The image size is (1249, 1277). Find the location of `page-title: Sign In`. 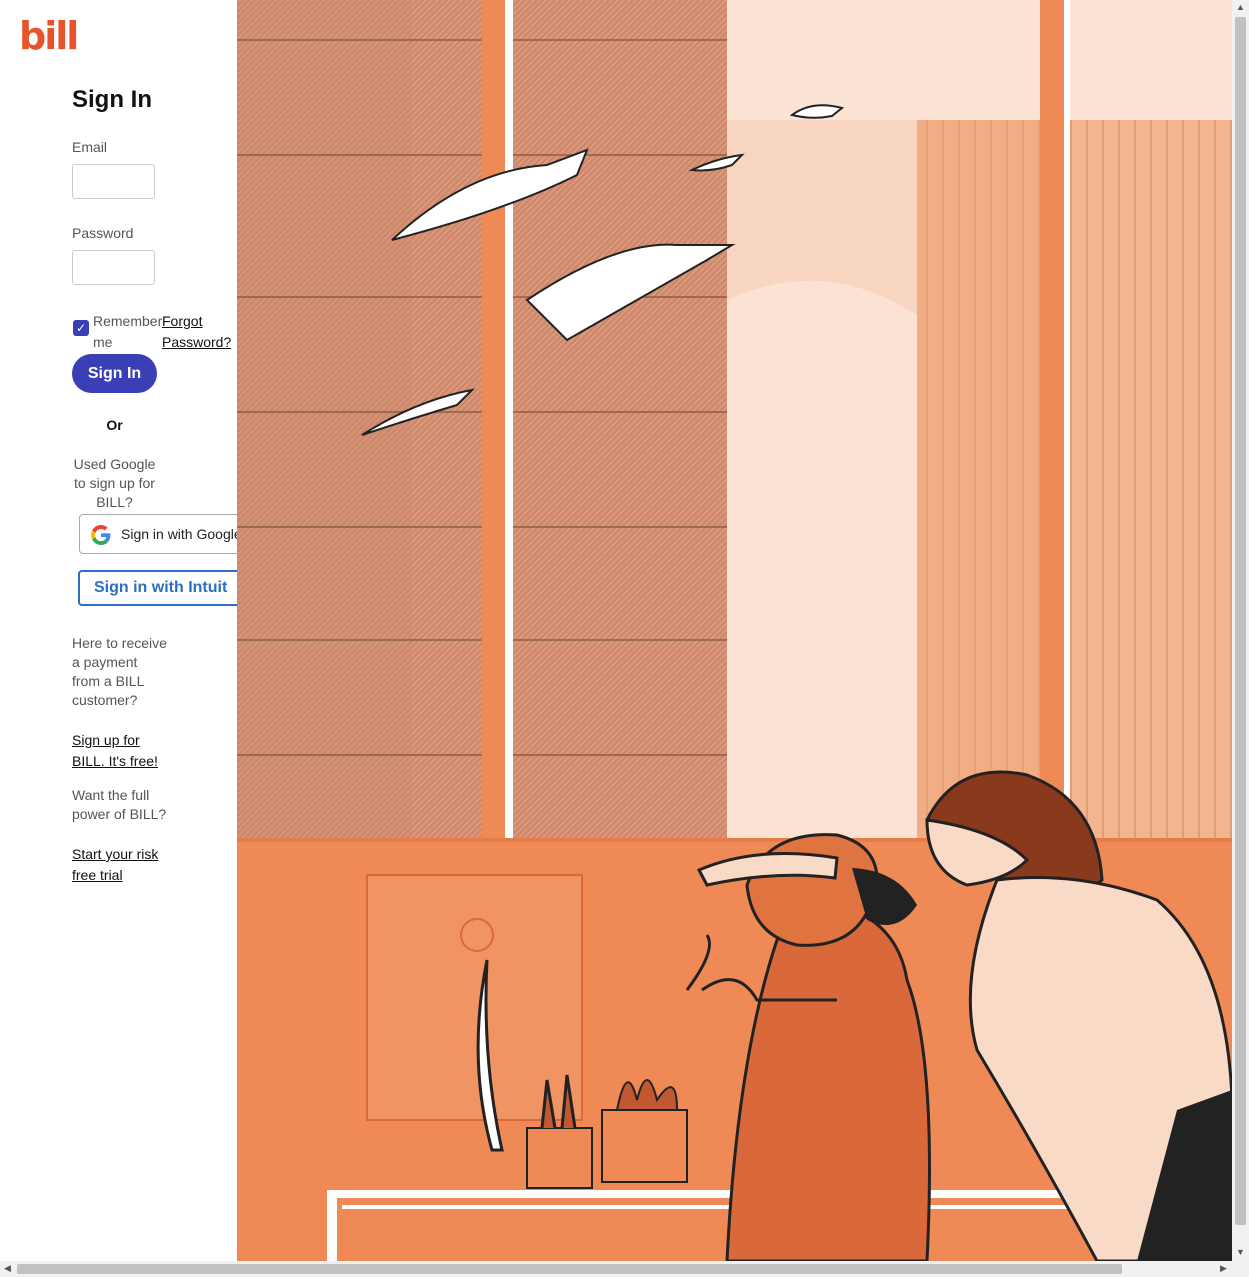

page-title: Sign In is located at coordinates (112, 99).